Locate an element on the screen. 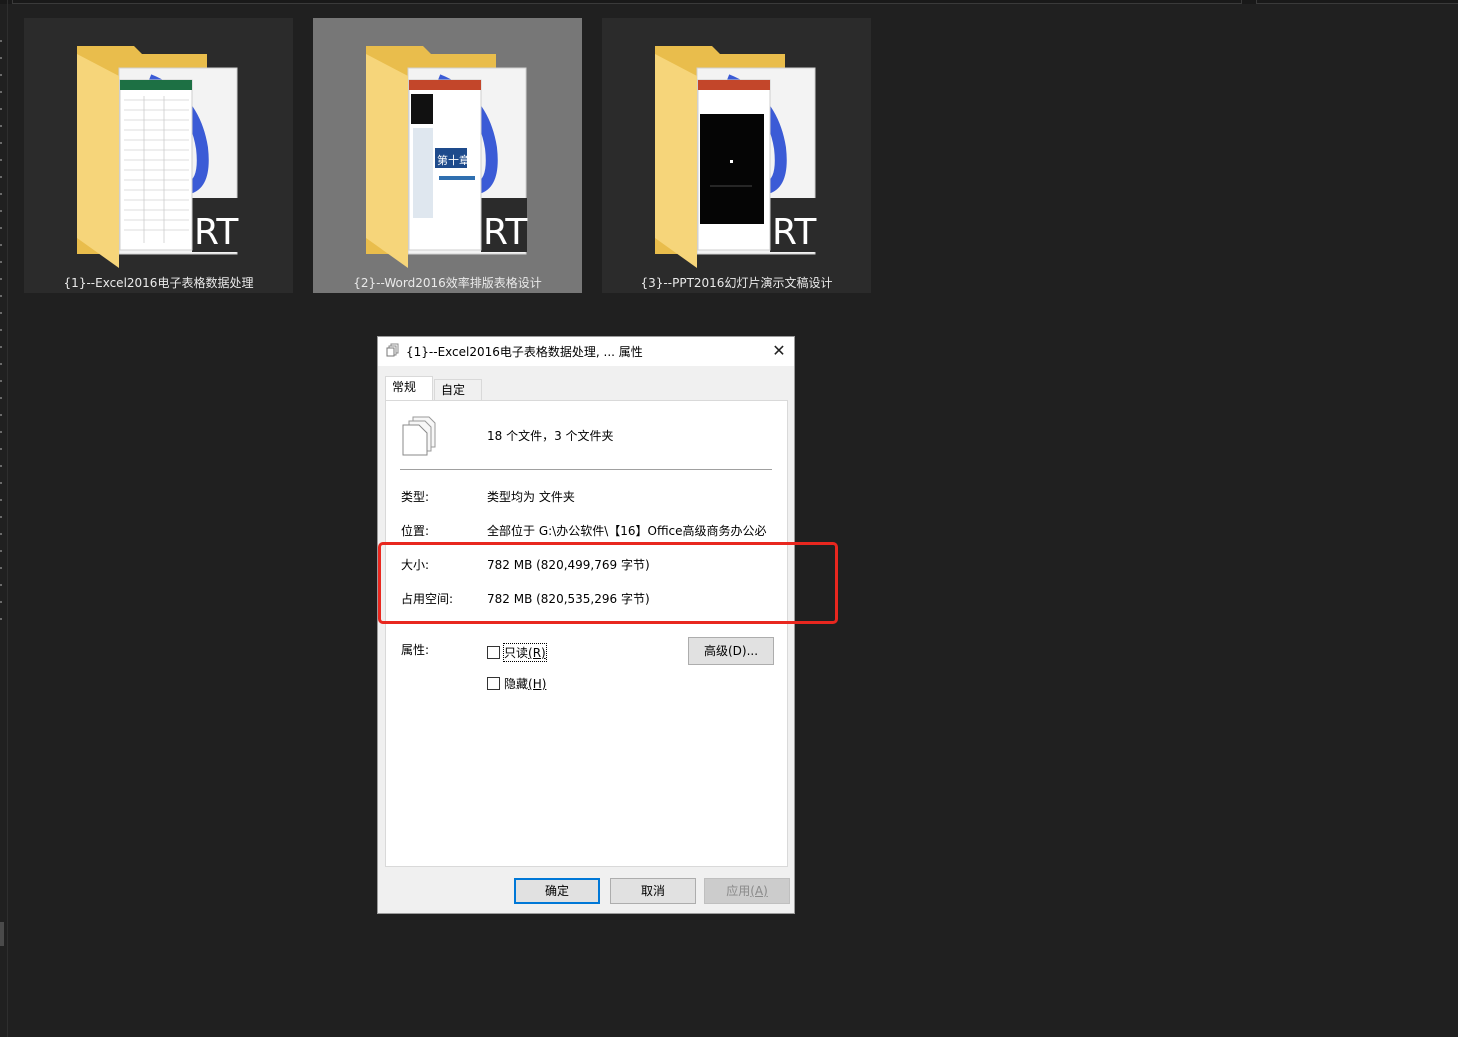  folder-tile-excel: RT {1}--Excel2016电子表格数据处理 is located at coordinates (158, 155).